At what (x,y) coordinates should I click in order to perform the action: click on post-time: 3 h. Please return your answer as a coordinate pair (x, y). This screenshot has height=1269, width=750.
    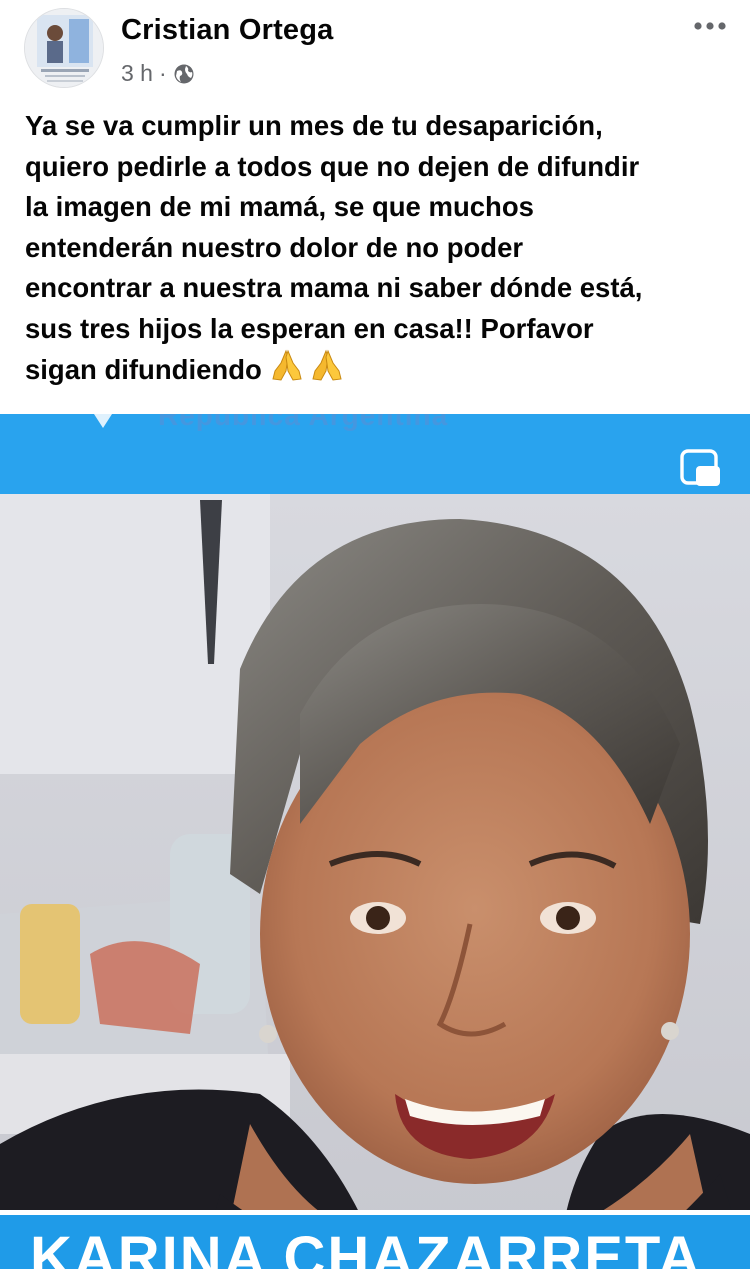
    Looking at the image, I should click on (137, 73).